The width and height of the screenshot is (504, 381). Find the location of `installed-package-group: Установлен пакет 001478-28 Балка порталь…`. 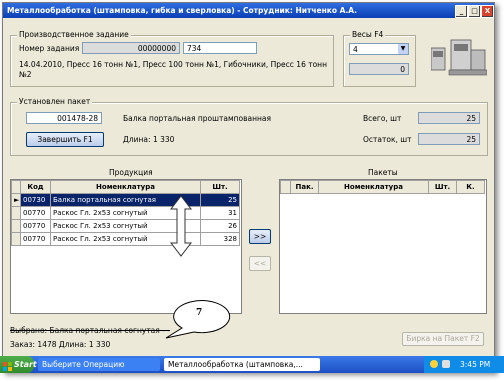

installed-package-group: Установлен пакет 001478-28 Балка порталь… is located at coordinates (249, 126).